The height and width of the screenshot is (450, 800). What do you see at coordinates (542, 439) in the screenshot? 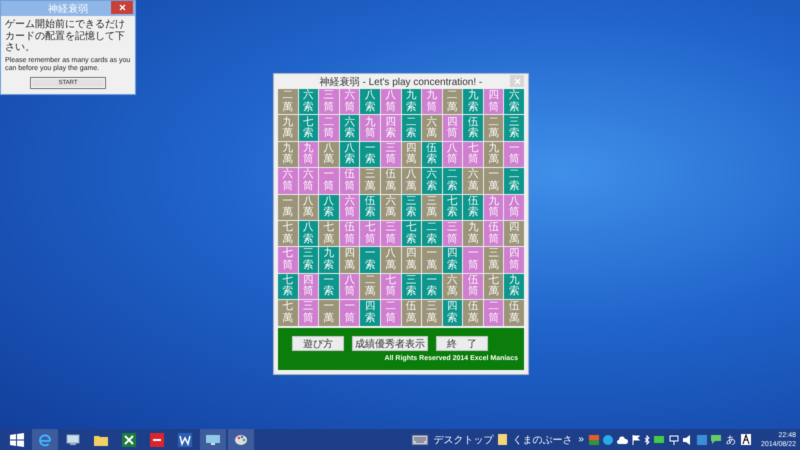
I see `toolbar-label: くまのぷーさ` at bounding box center [542, 439].